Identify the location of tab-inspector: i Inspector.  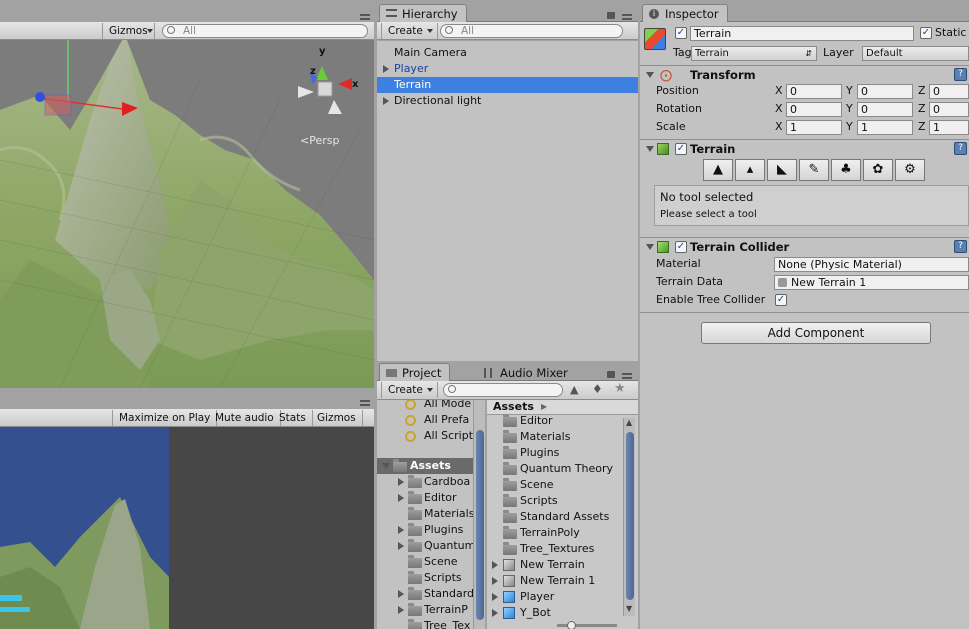
(685, 13).